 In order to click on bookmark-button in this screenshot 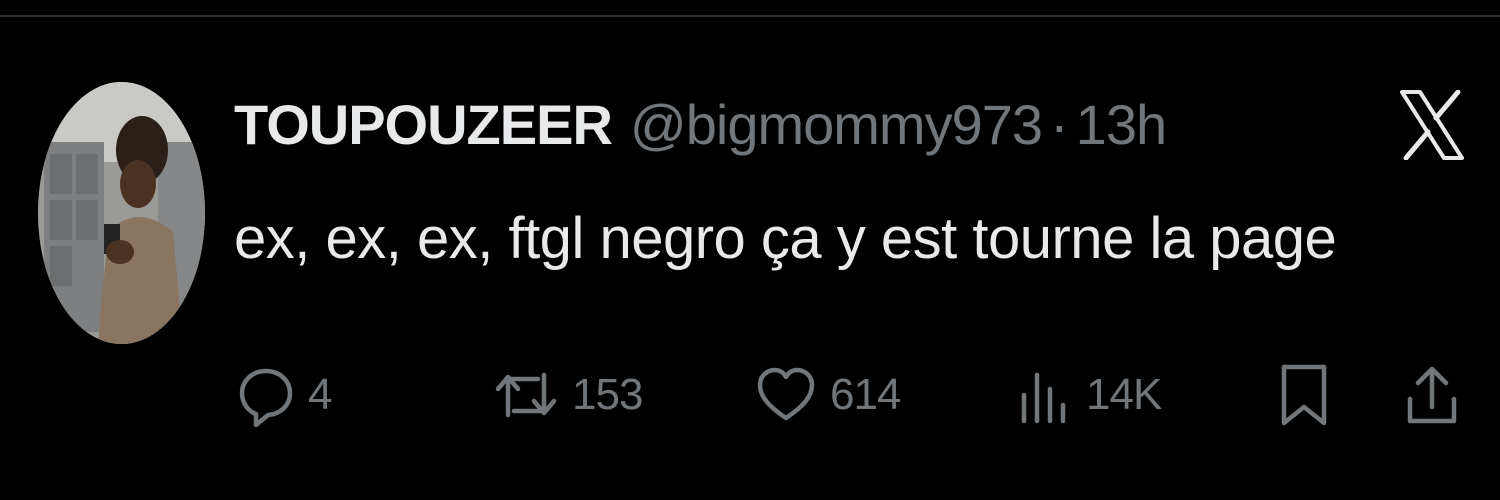, I will do `click(1304, 395)`.